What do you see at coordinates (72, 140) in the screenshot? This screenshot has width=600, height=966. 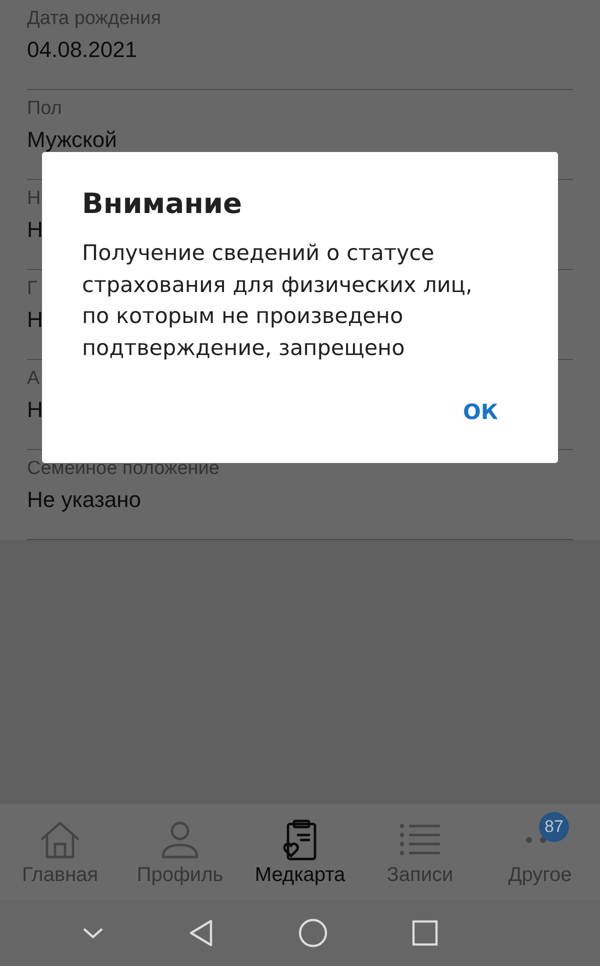 I see `field-value: Мужской` at bounding box center [72, 140].